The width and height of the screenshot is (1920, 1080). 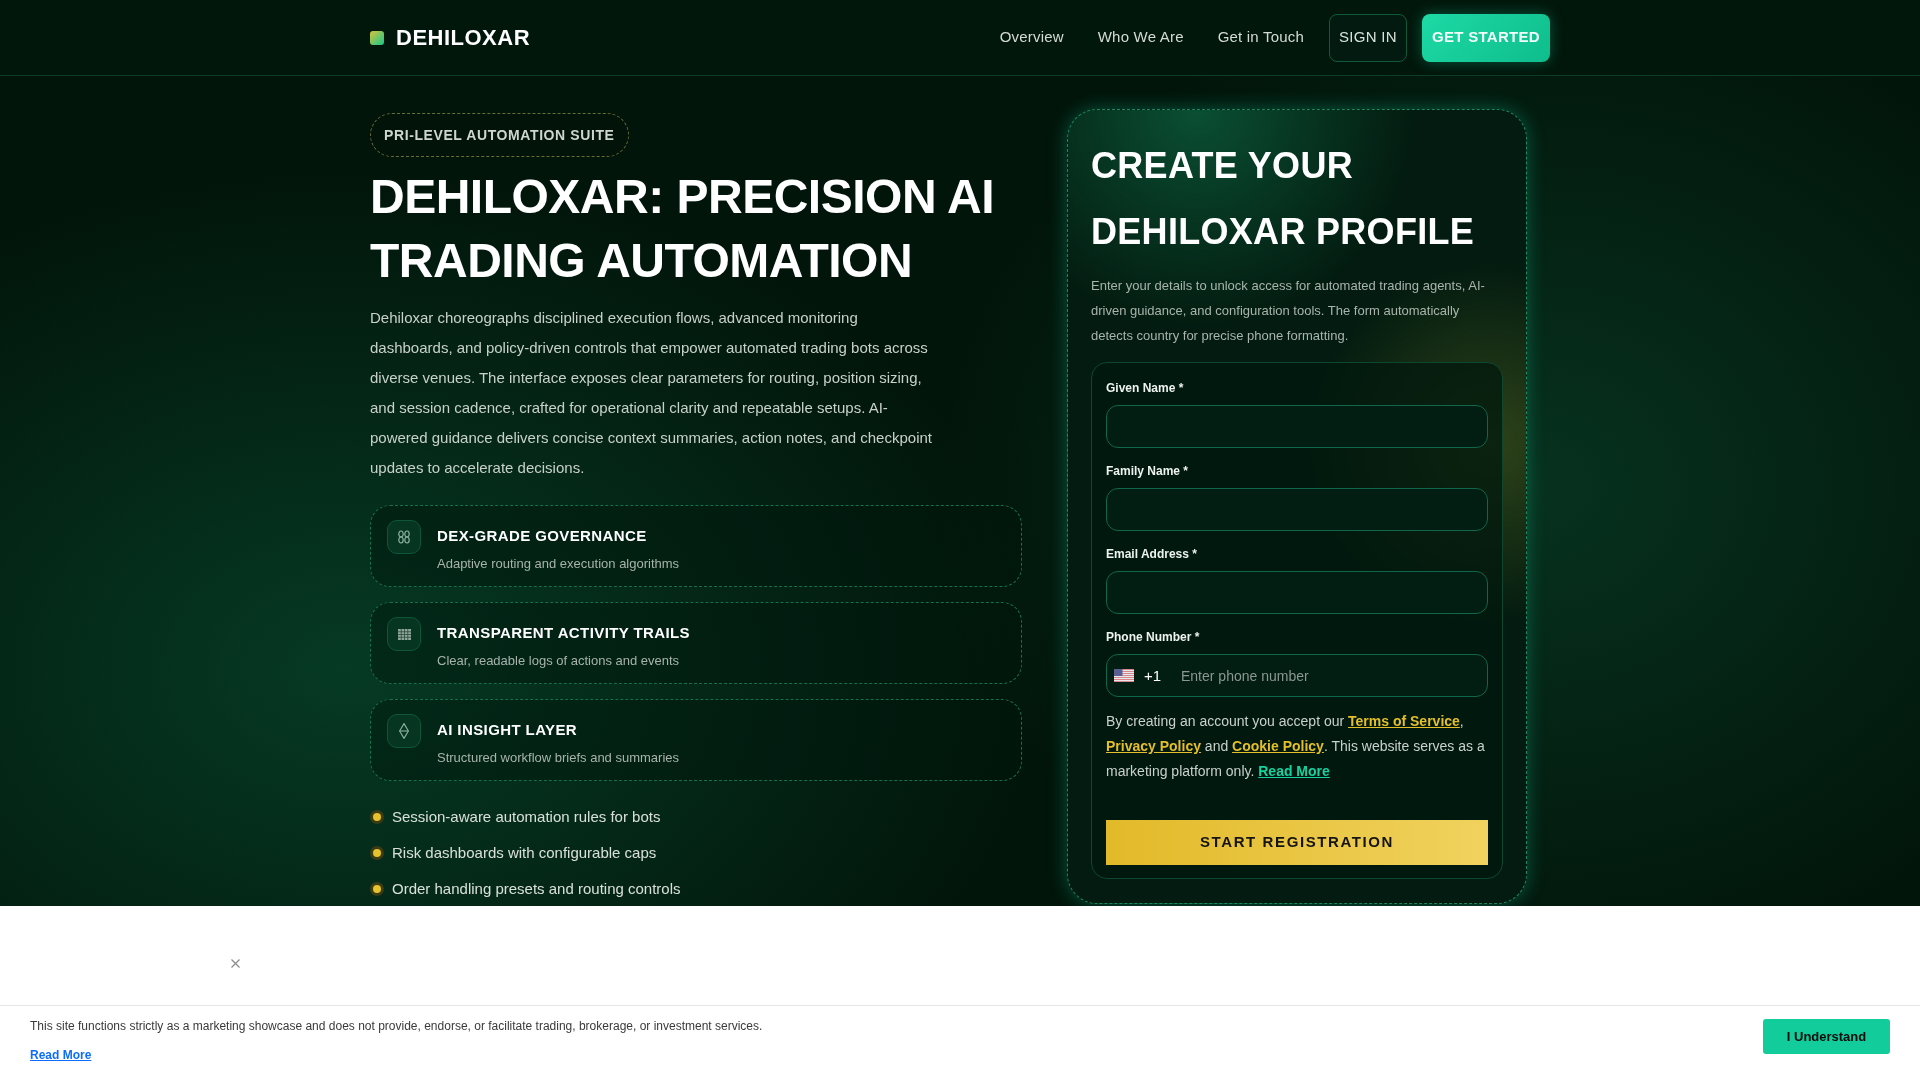 What do you see at coordinates (1826, 1036) in the screenshot?
I see `understand-button: I Understand` at bounding box center [1826, 1036].